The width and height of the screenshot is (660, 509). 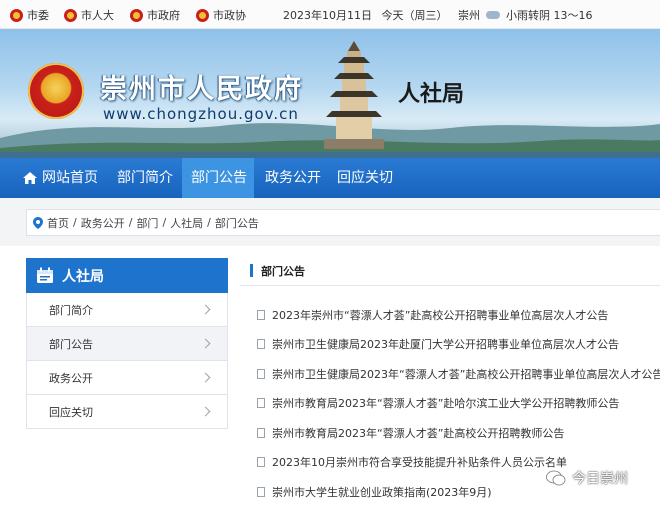 I want to click on calendar-icon, so click(x=45, y=275).